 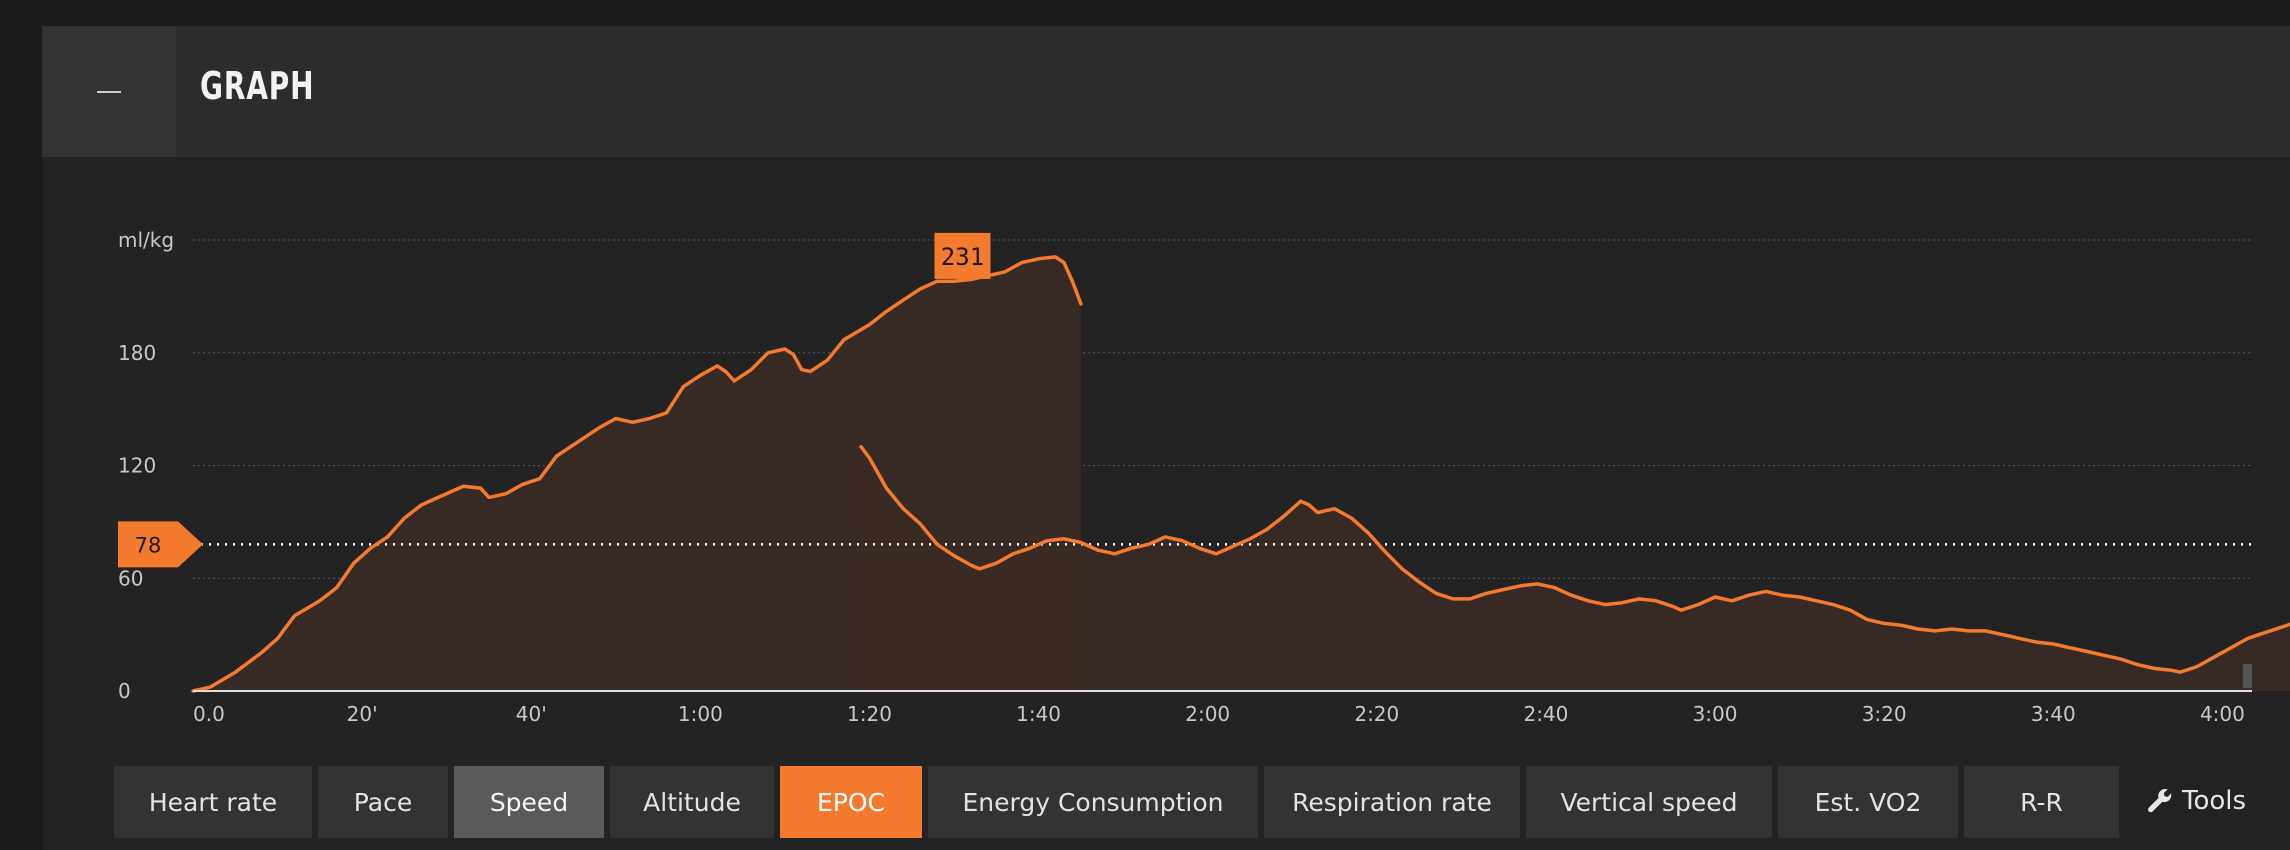 I want to click on x-tick-label: 2:20, so click(x=1376, y=714).